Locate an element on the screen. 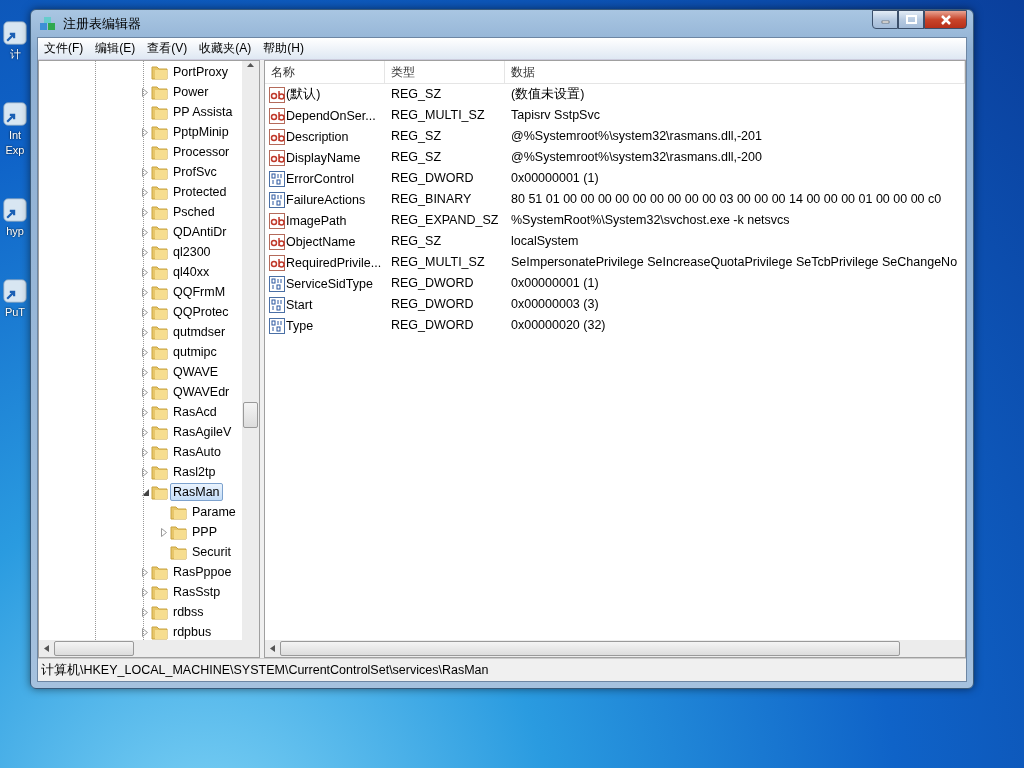  value-data: SeImpersonatePrivilege SeIncreaseQuotaPrivilege SeTcbPrivilege SeChangeNo is located at coordinates (734, 262).